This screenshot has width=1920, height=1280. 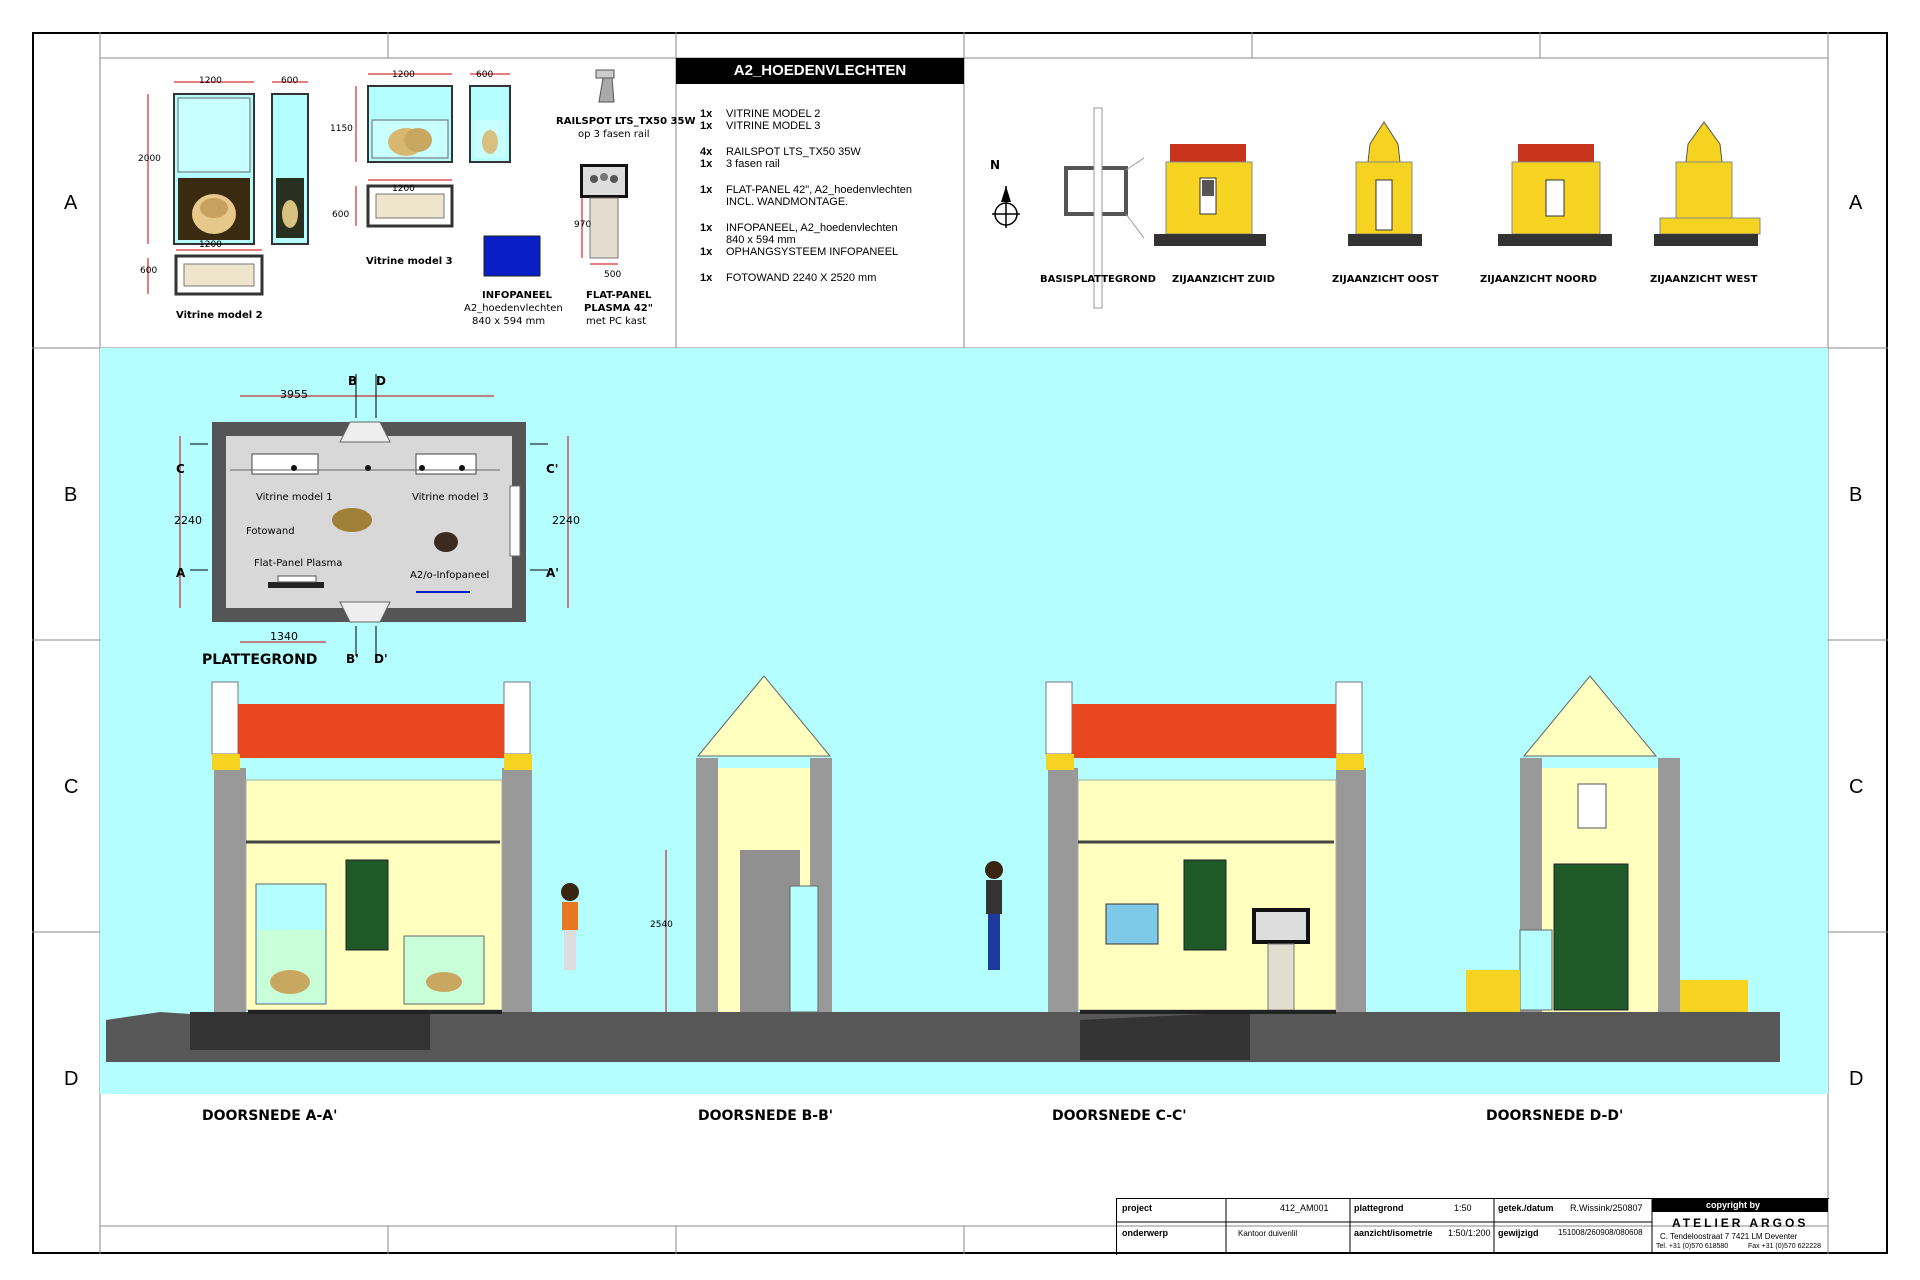 I want to click on label-railspot-rail: op 3 fasen rail, so click(x=614, y=134).